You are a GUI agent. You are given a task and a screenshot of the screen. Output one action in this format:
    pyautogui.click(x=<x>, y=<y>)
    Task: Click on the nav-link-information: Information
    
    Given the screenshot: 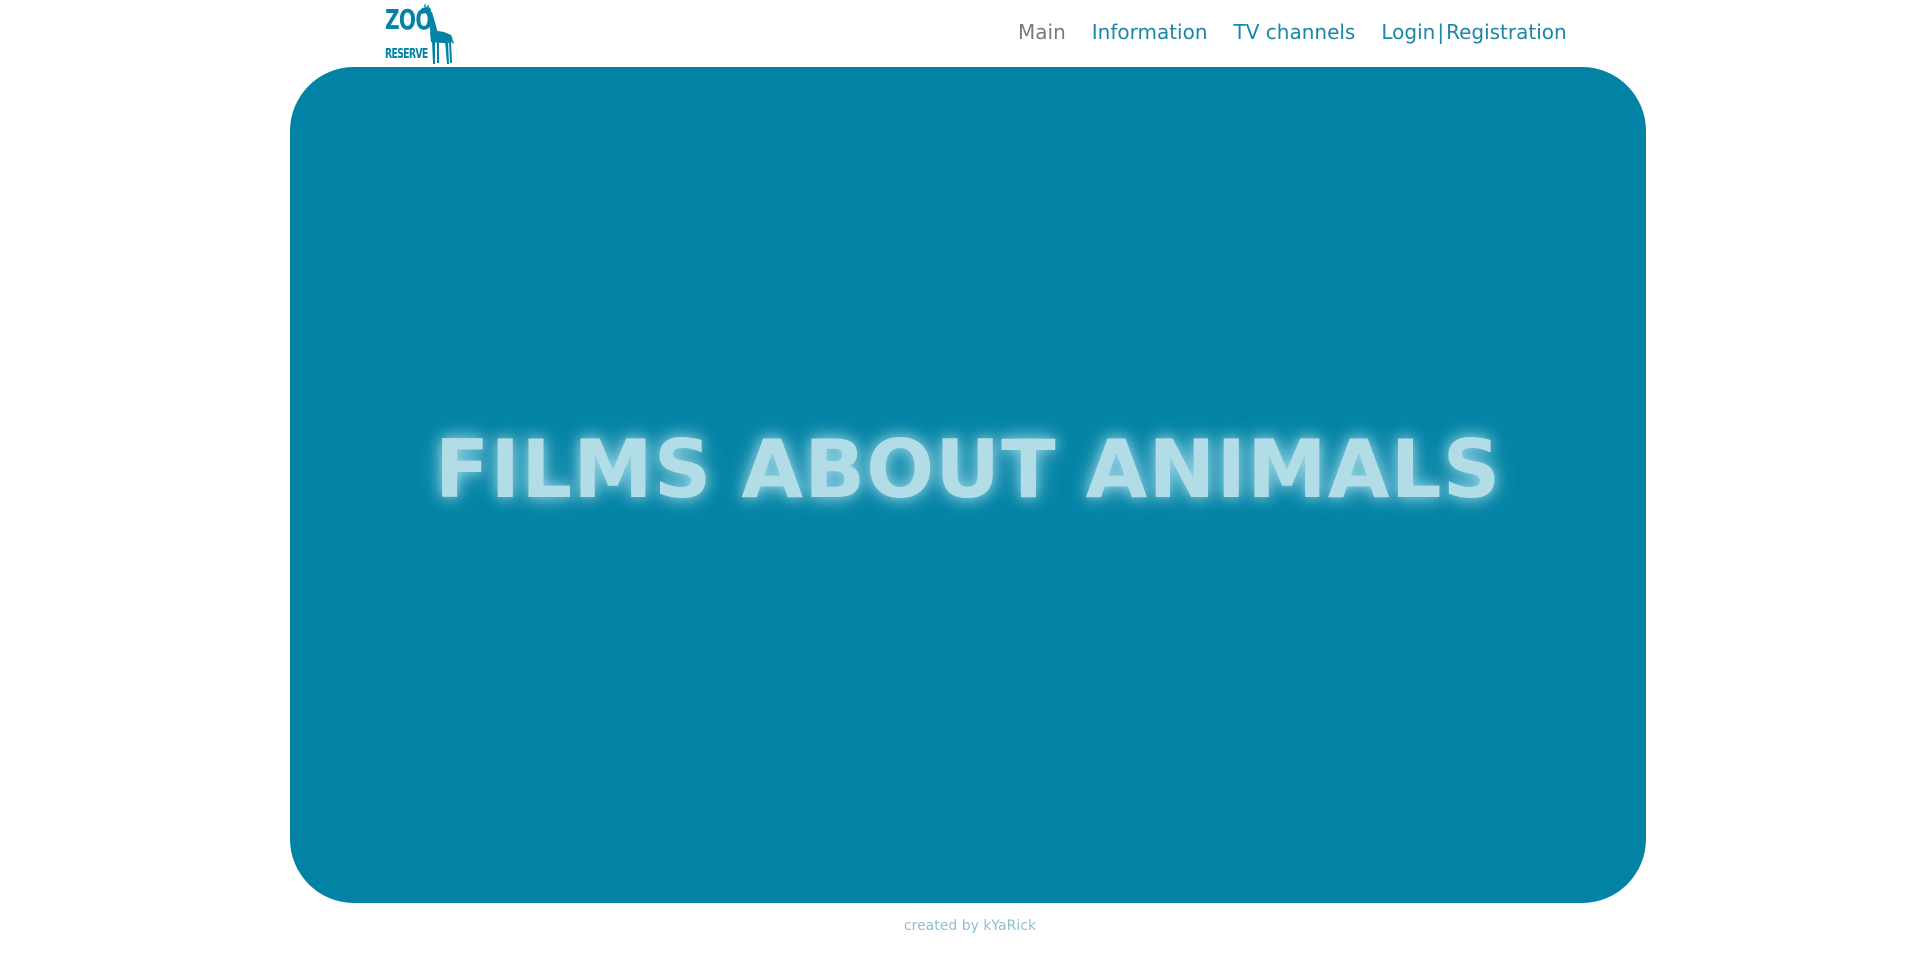 What is the action you would take?
    pyautogui.click(x=1150, y=32)
    